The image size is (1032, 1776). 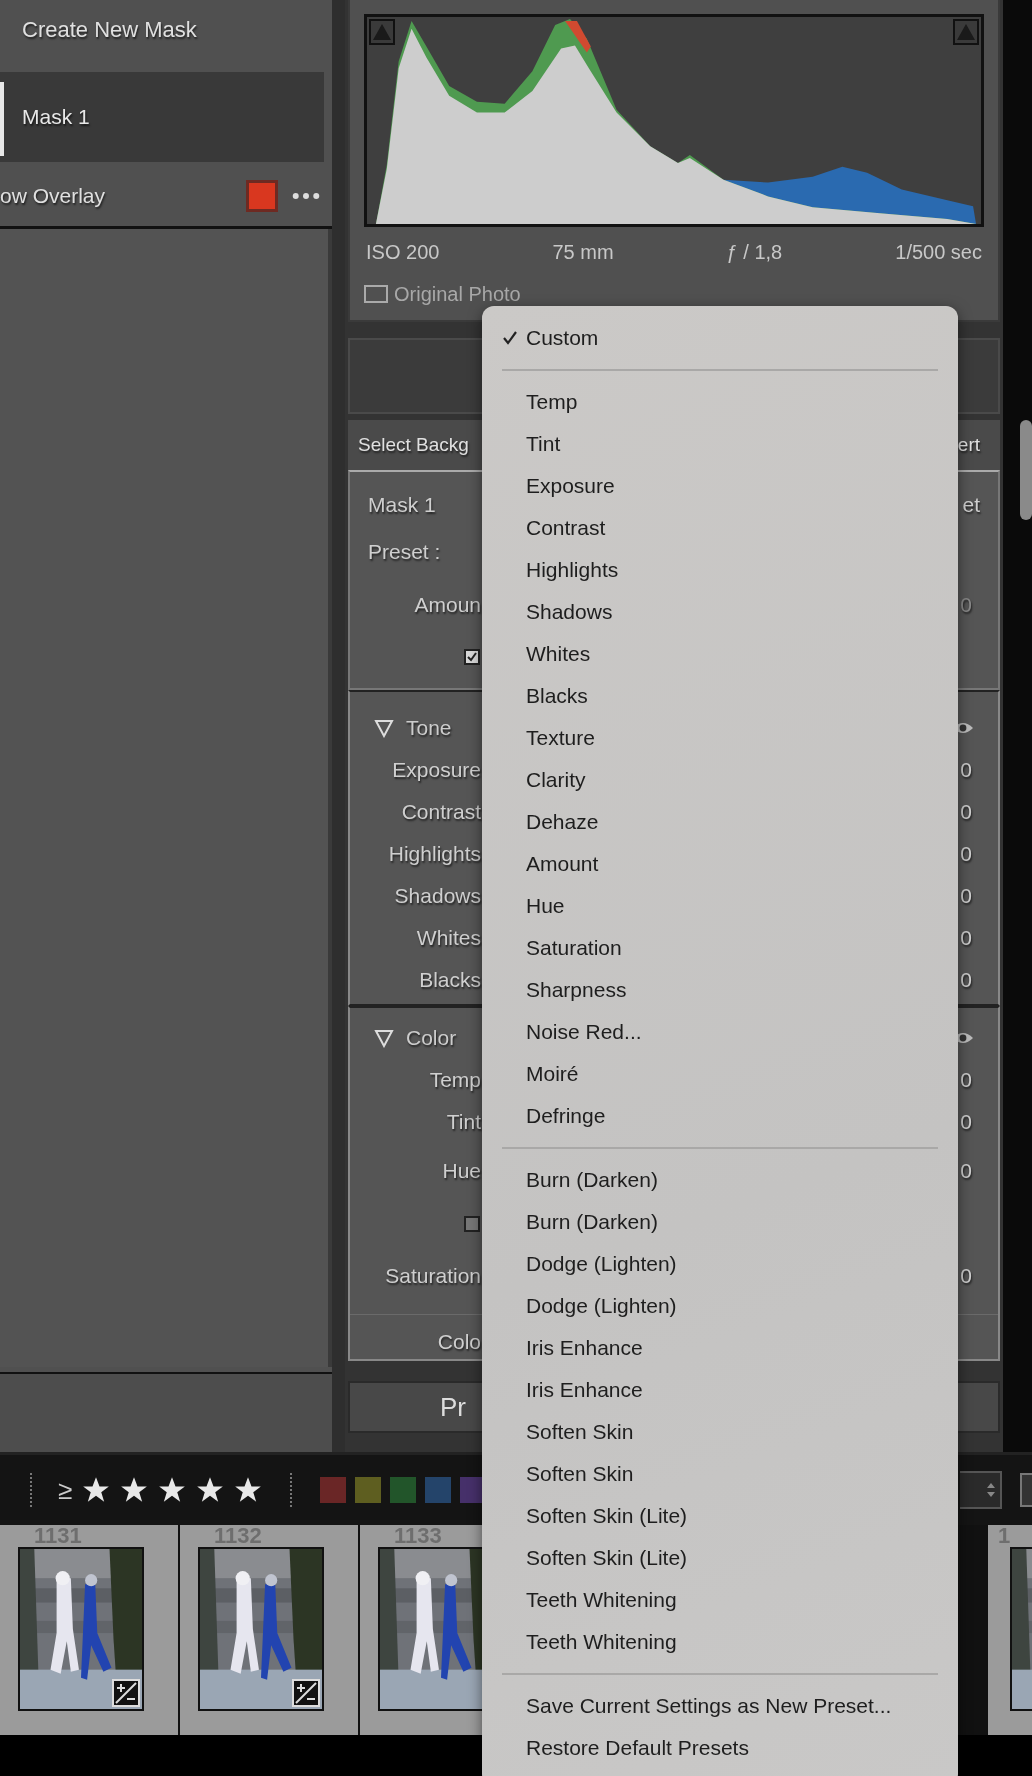 What do you see at coordinates (720, 1074) in the screenshot?
I see `menu-item: Moiré` at bounding box center [720, 1074].